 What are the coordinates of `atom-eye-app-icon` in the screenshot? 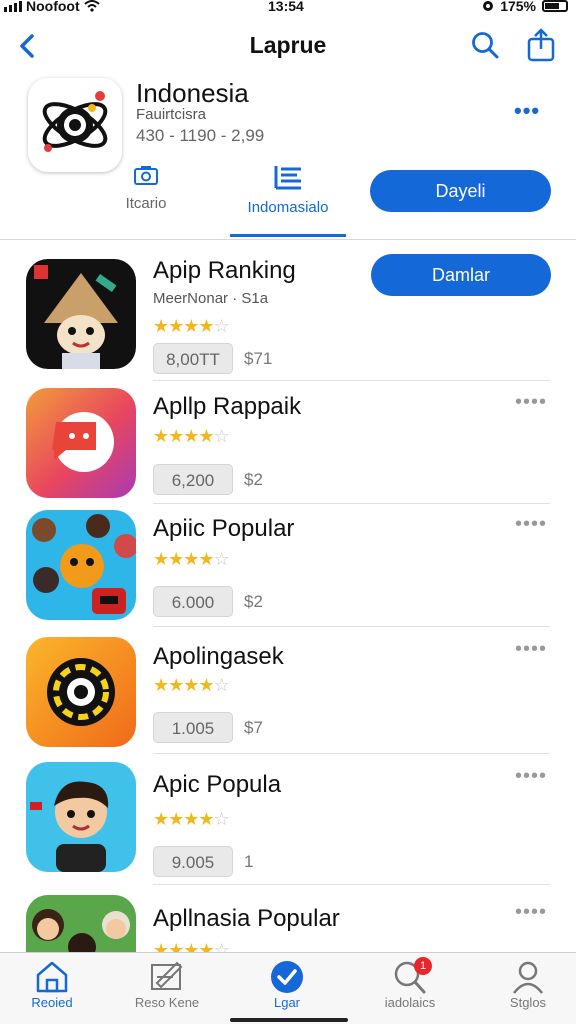 It's located at (75, 125).